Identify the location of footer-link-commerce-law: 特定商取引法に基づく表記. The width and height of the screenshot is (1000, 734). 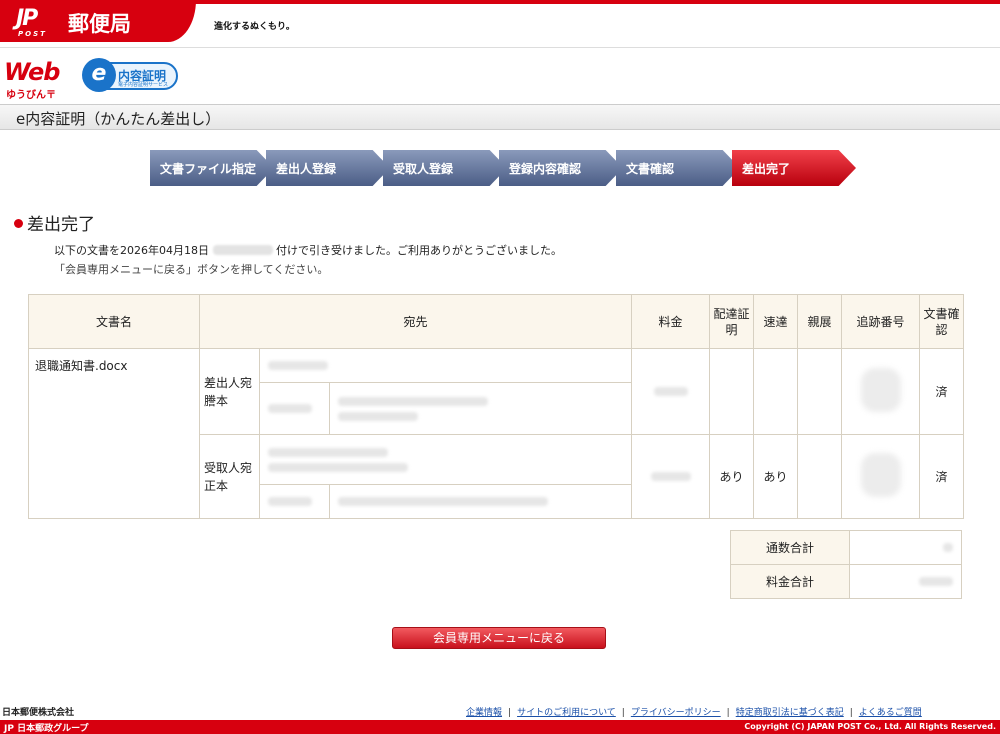
(790, 713).